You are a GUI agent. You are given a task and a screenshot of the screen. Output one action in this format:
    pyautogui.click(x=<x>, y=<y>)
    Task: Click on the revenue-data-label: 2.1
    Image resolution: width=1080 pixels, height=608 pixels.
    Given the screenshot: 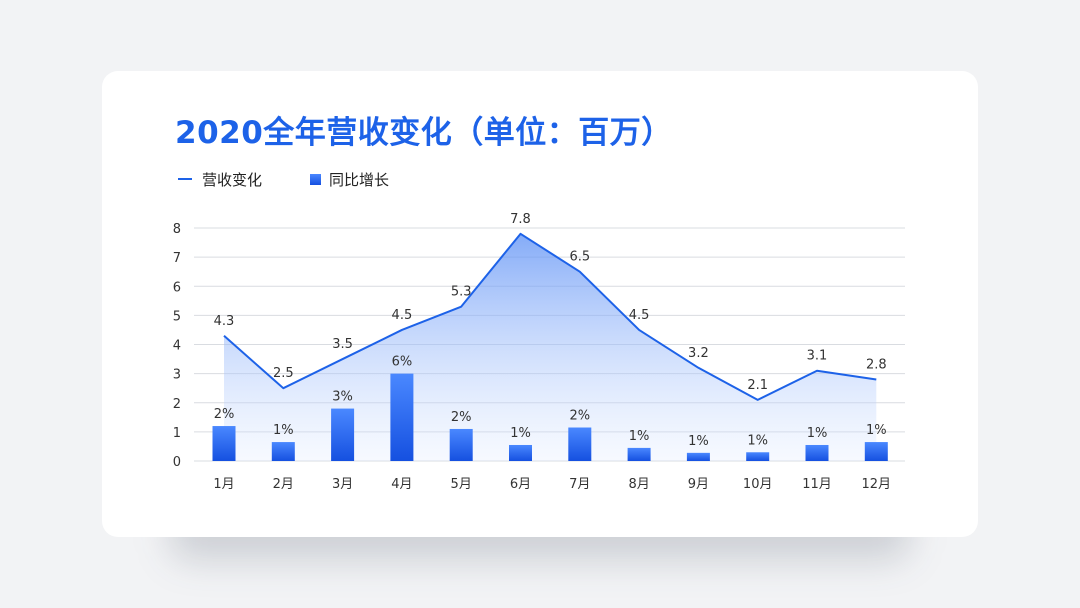 What is the action you would take?
    pyautogui.click(x=757, y=385)
    